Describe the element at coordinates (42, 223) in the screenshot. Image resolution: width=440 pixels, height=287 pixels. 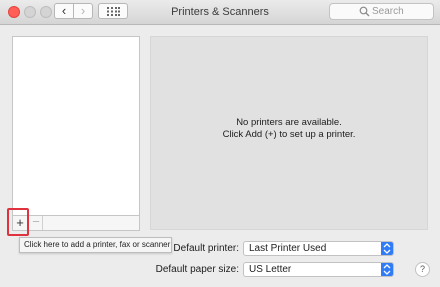
I see `toolbar-divider` at that location.